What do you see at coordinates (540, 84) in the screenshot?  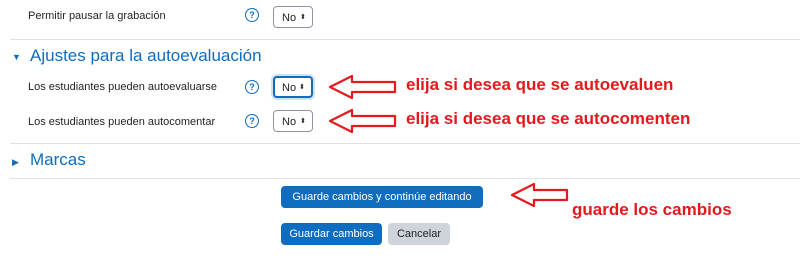 I see `annotation-self-evaluate: elija si desea que se autoevaluen` at bounding box center [540, 84].